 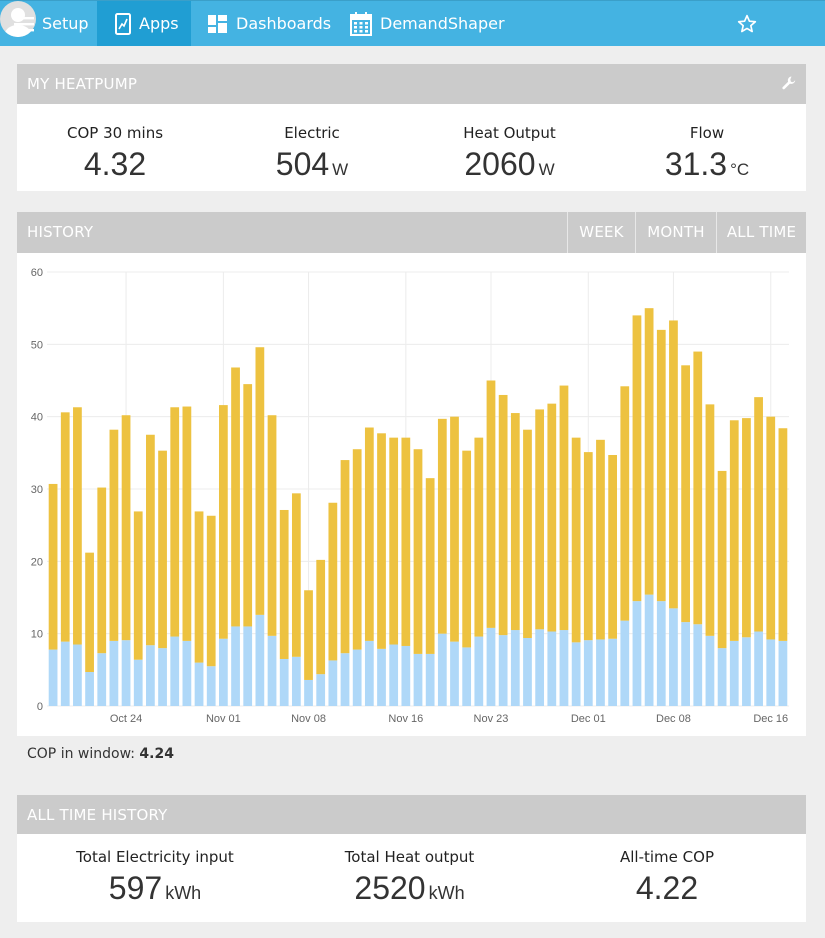 What do you see at coordinates (770, 719) in the screenshot?
I see `x-tick-label: Dec 16` at bounding box center [770, 719].